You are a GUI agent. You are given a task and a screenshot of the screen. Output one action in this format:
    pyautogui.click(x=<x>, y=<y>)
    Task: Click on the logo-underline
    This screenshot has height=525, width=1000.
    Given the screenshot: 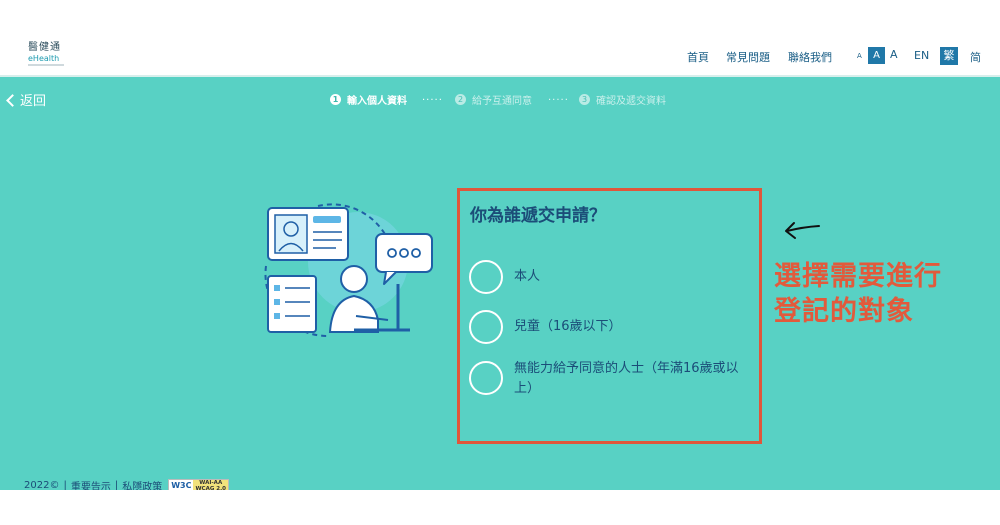 What is the action you would take?
    pyautogui.click(x=46, y=65)
    